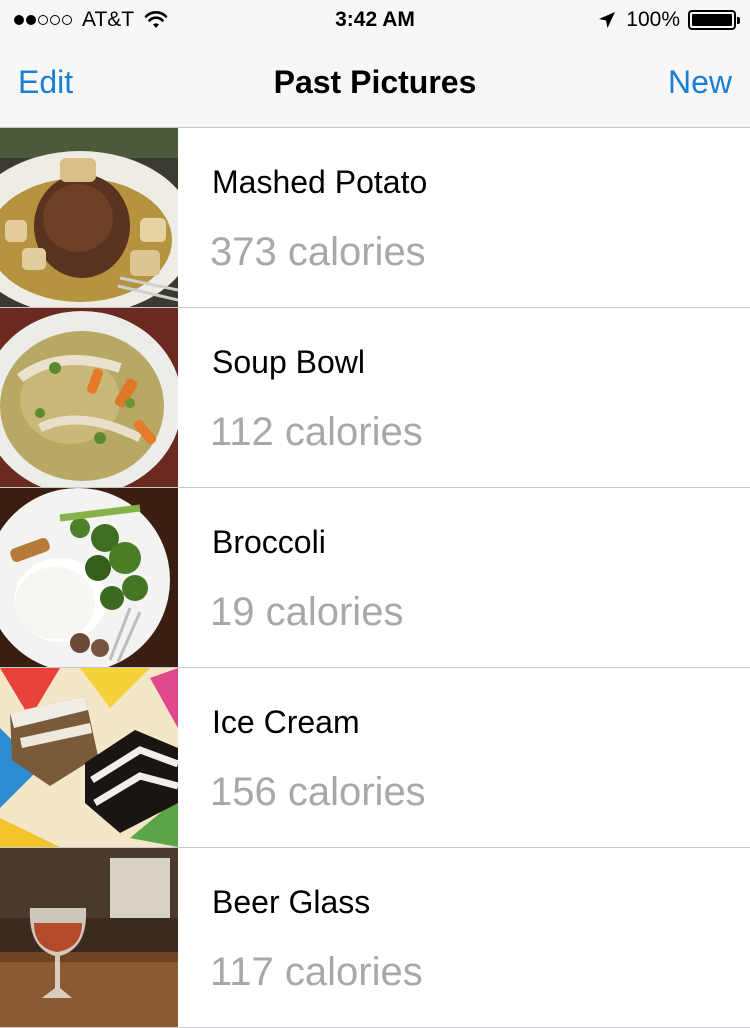  What do you see at coordinates (291, 902) in the screenshot?
I see `item-title: Beer Glass` at bounding box center [291, 902].